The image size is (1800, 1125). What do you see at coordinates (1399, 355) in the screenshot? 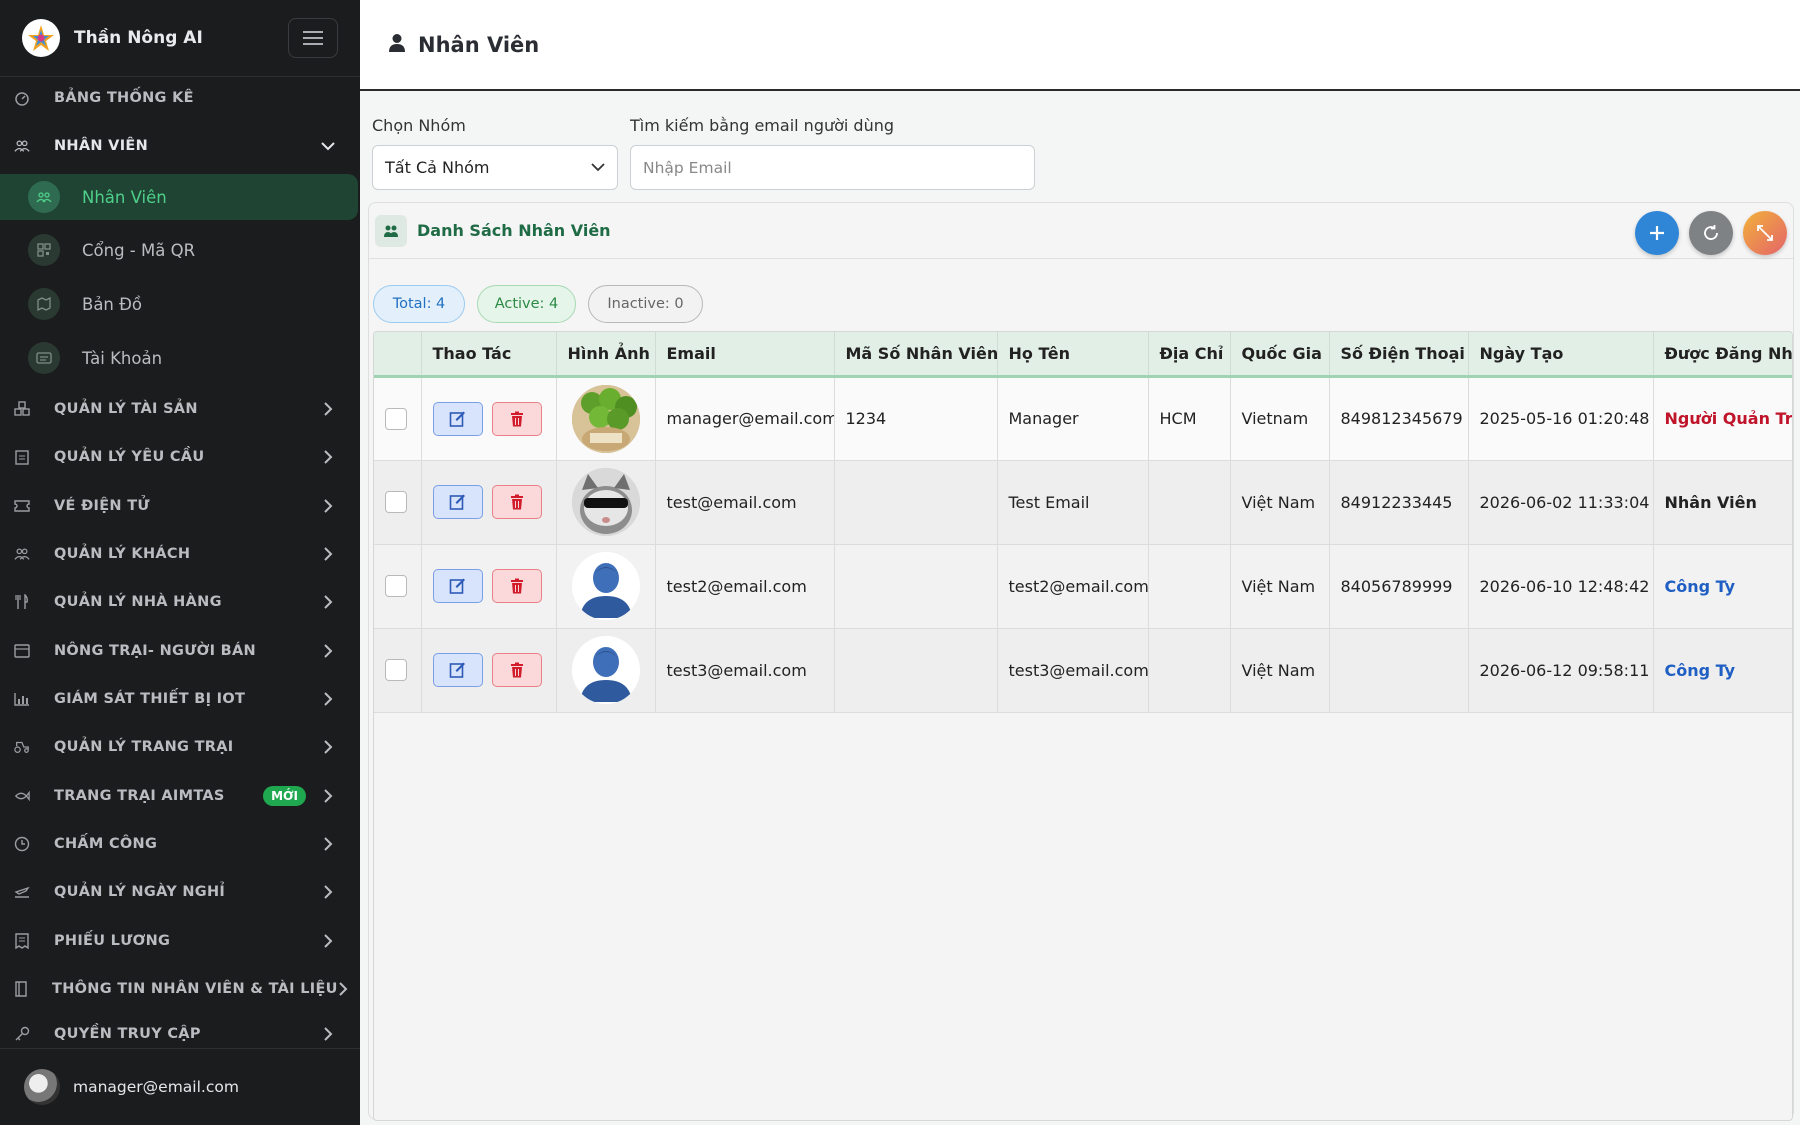
I see `column-header: Số Điện Thoại` at bounding box center [1399, 355].